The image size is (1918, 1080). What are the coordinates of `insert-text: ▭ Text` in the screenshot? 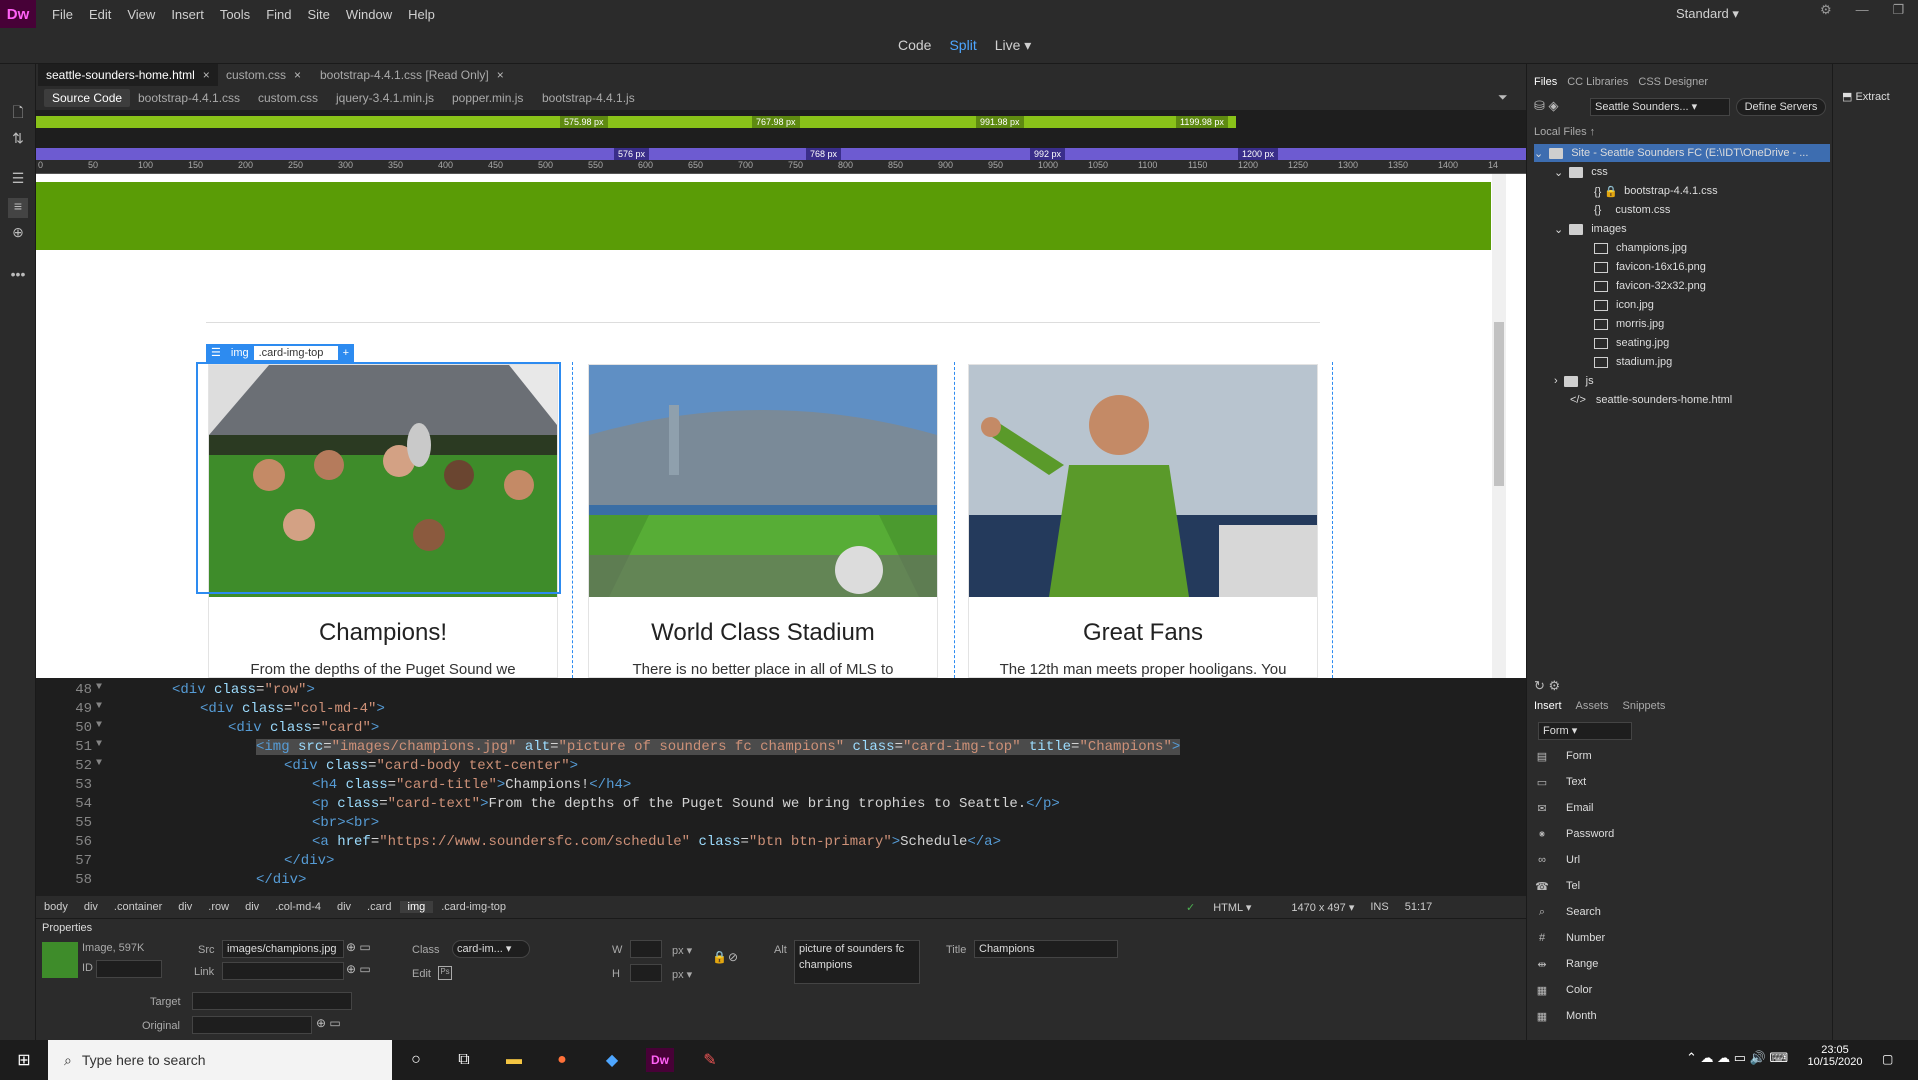 It's located at (1560, 782).